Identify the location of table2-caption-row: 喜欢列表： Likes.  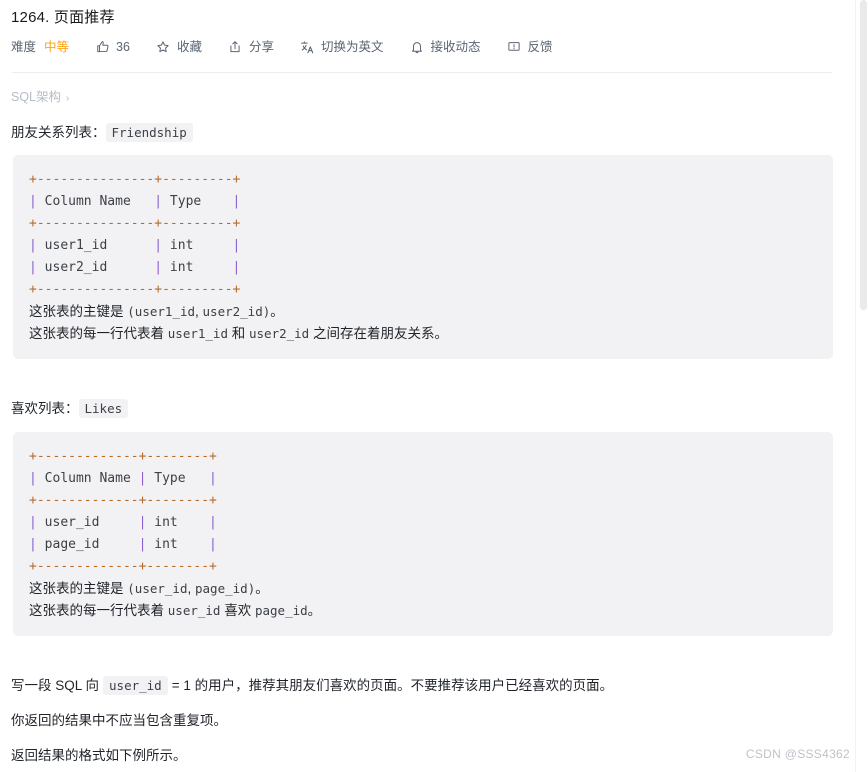
(70, 409).